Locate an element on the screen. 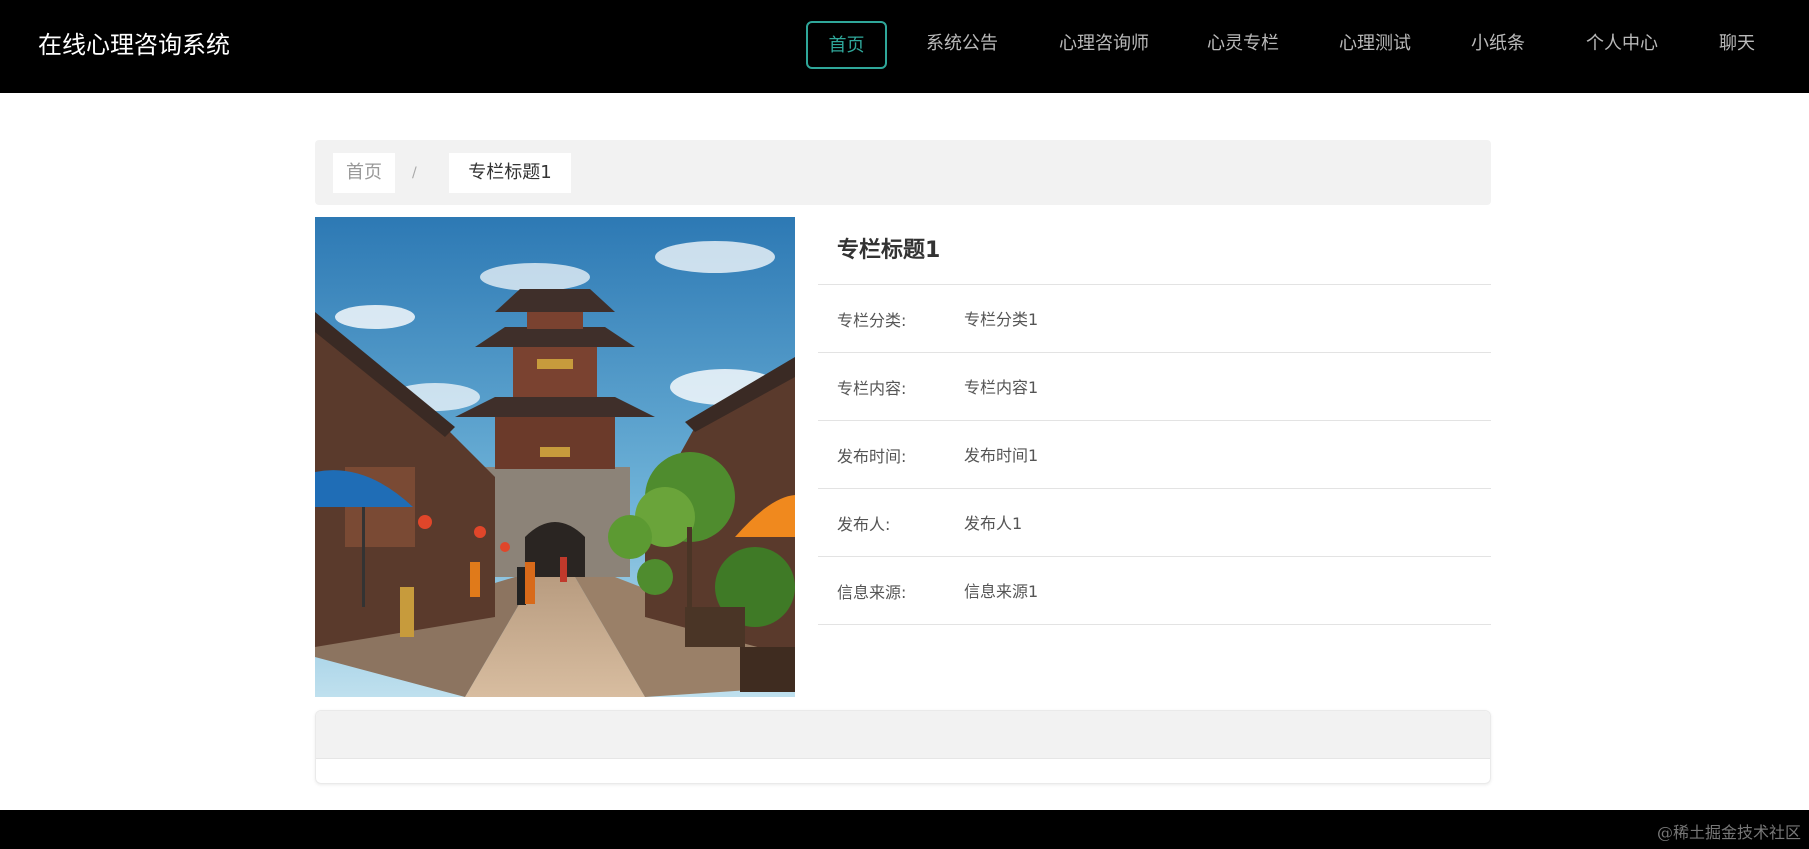  comment-panel-header is located at coordinates (903, 735).